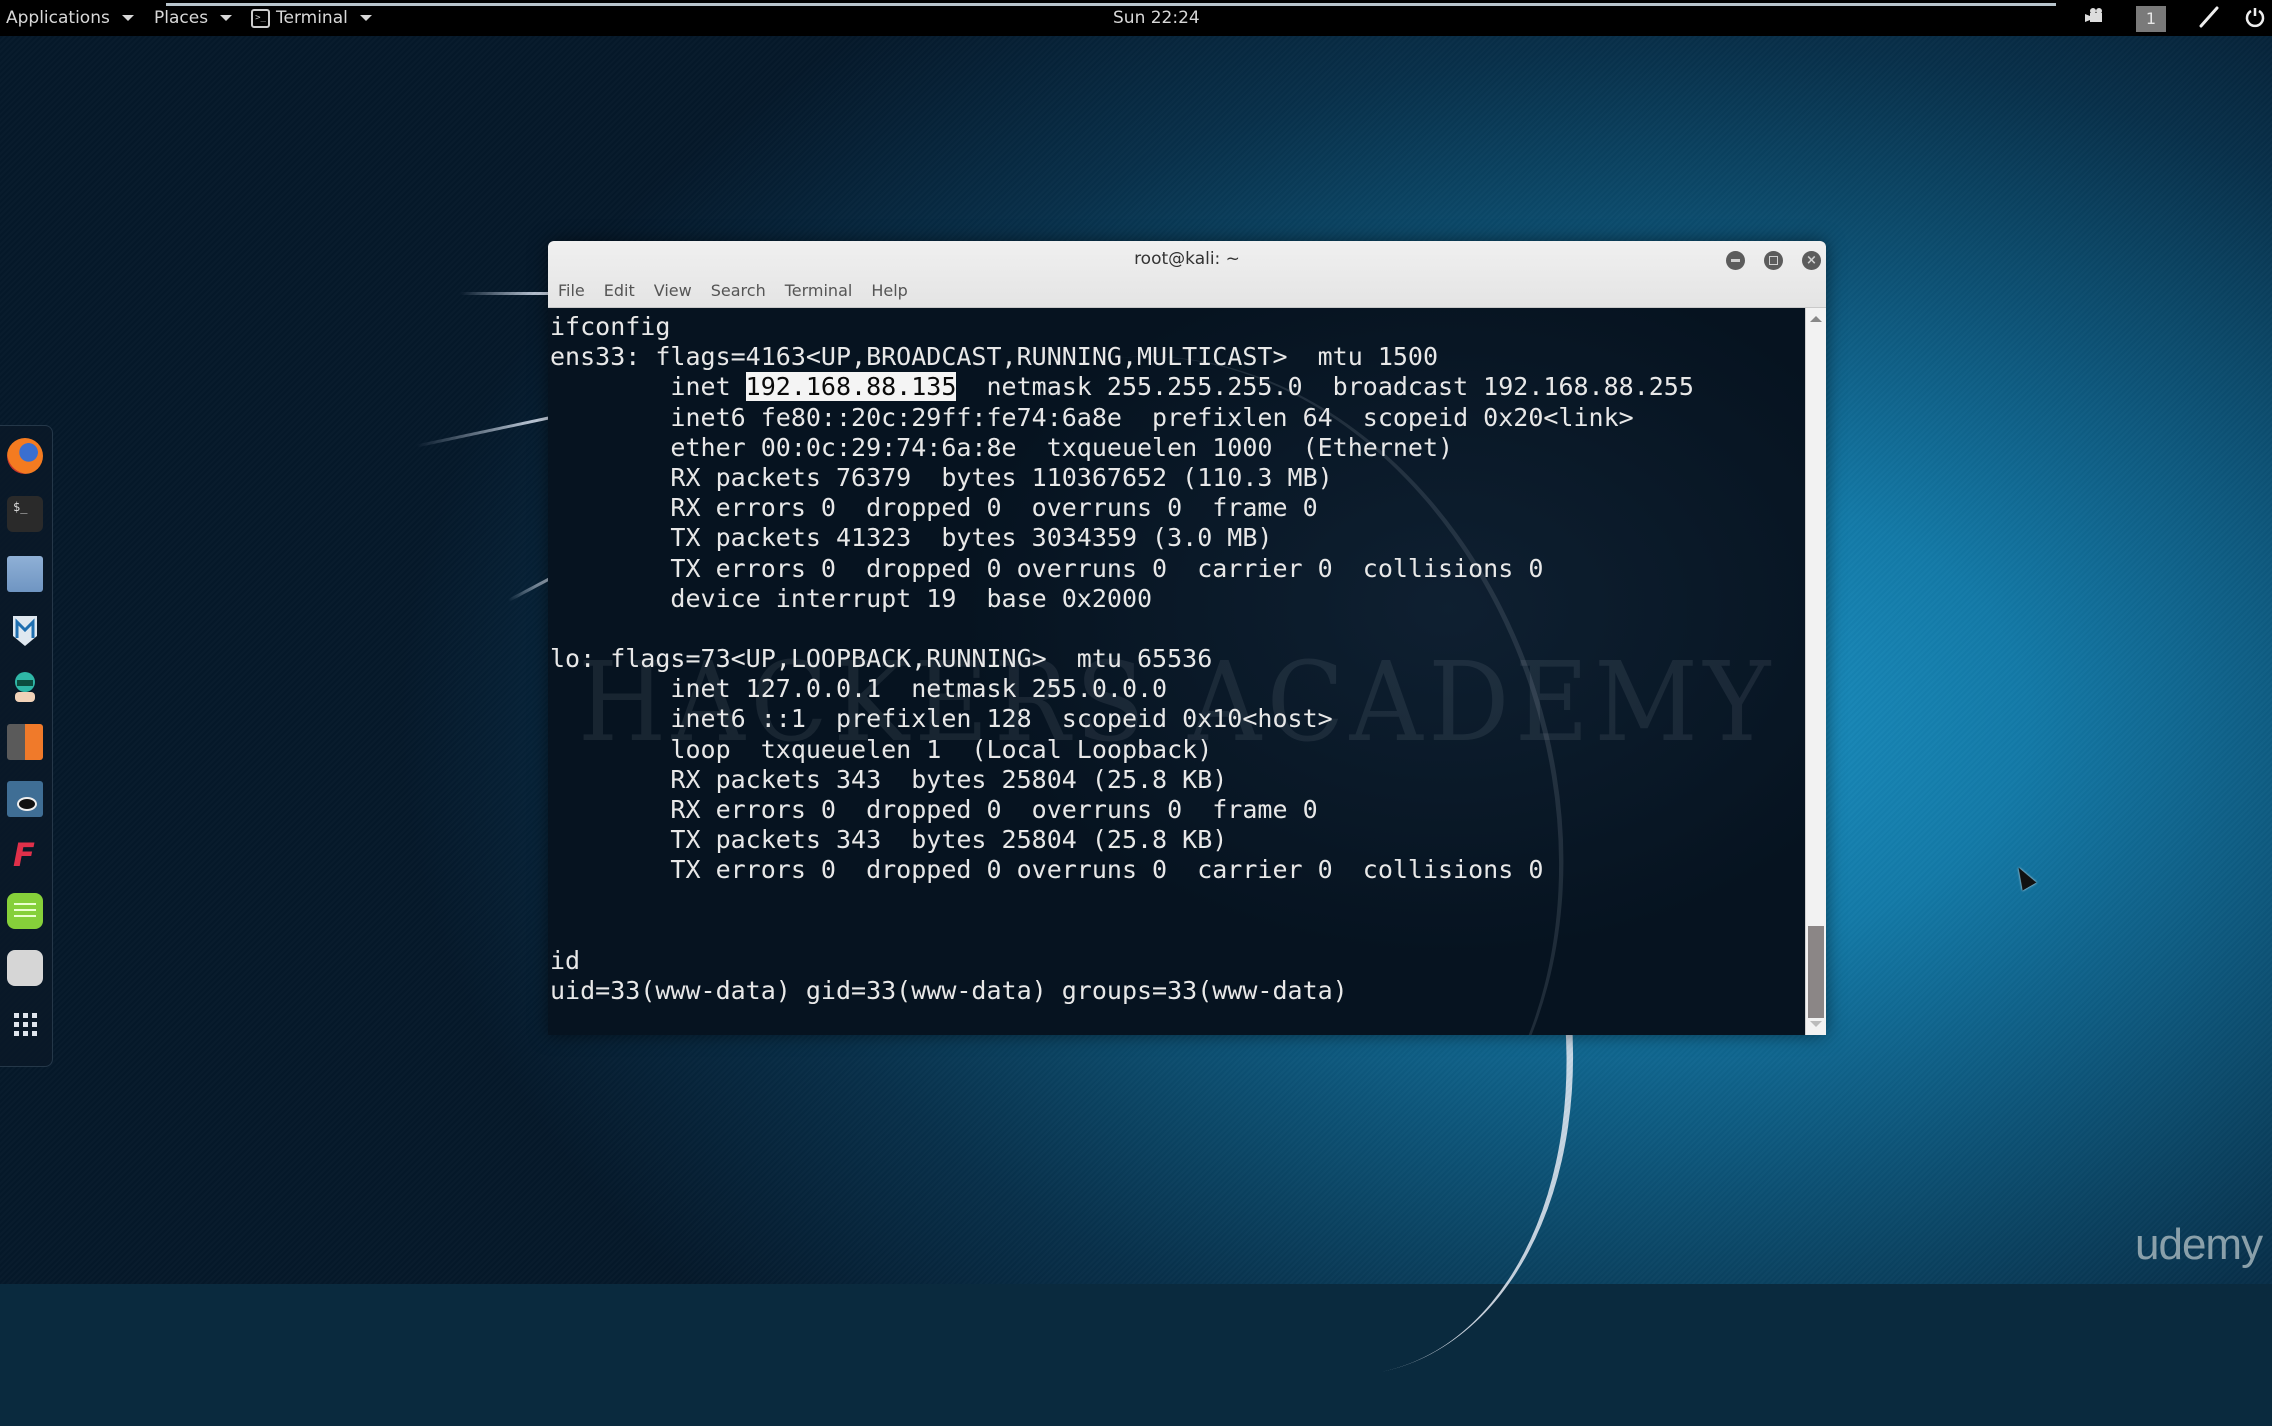 Image resolution: width=2272 pixels, height=1426 pixels. I want to click on scroll-down-arrow-icon, so click(1816, 1024).